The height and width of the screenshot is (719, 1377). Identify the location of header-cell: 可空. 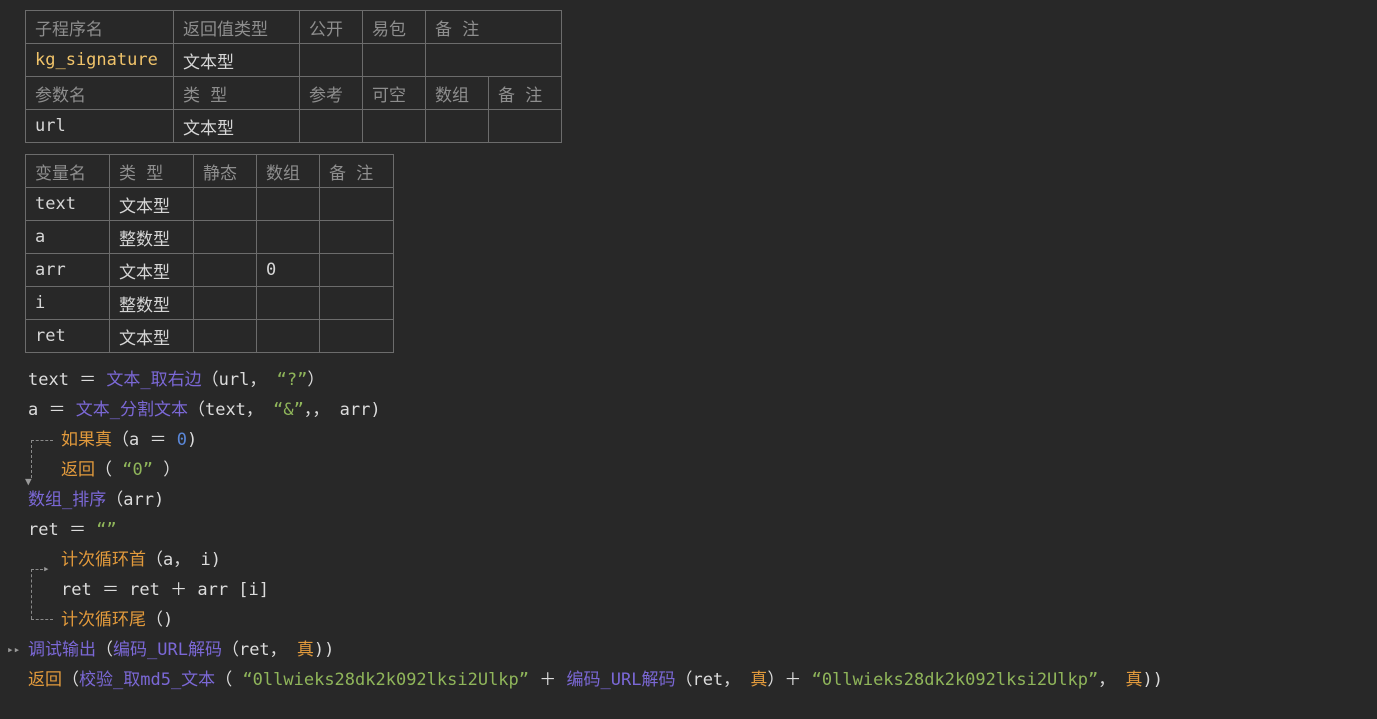
(394, 93).